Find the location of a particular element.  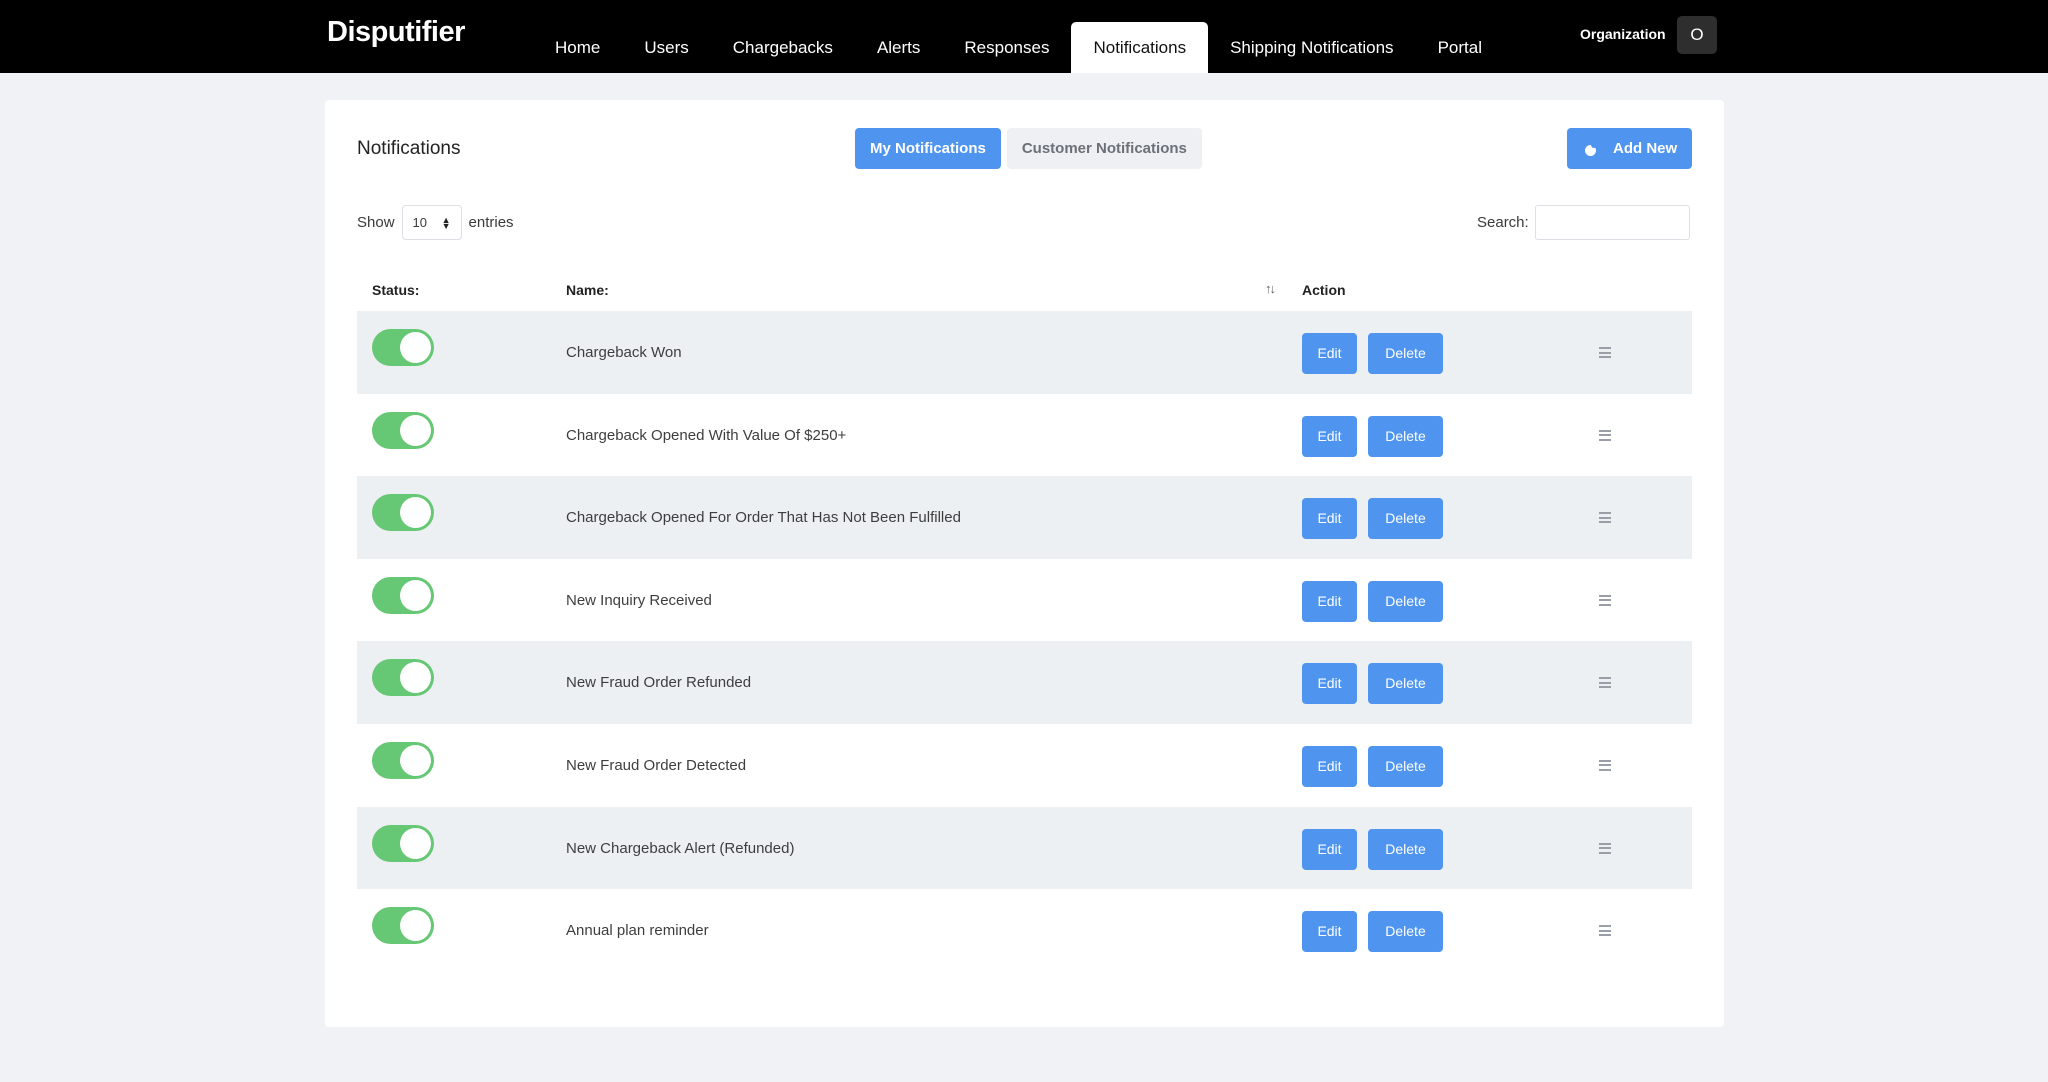

notification-name: New Inquiry Received is located at coordinates (639, 600).